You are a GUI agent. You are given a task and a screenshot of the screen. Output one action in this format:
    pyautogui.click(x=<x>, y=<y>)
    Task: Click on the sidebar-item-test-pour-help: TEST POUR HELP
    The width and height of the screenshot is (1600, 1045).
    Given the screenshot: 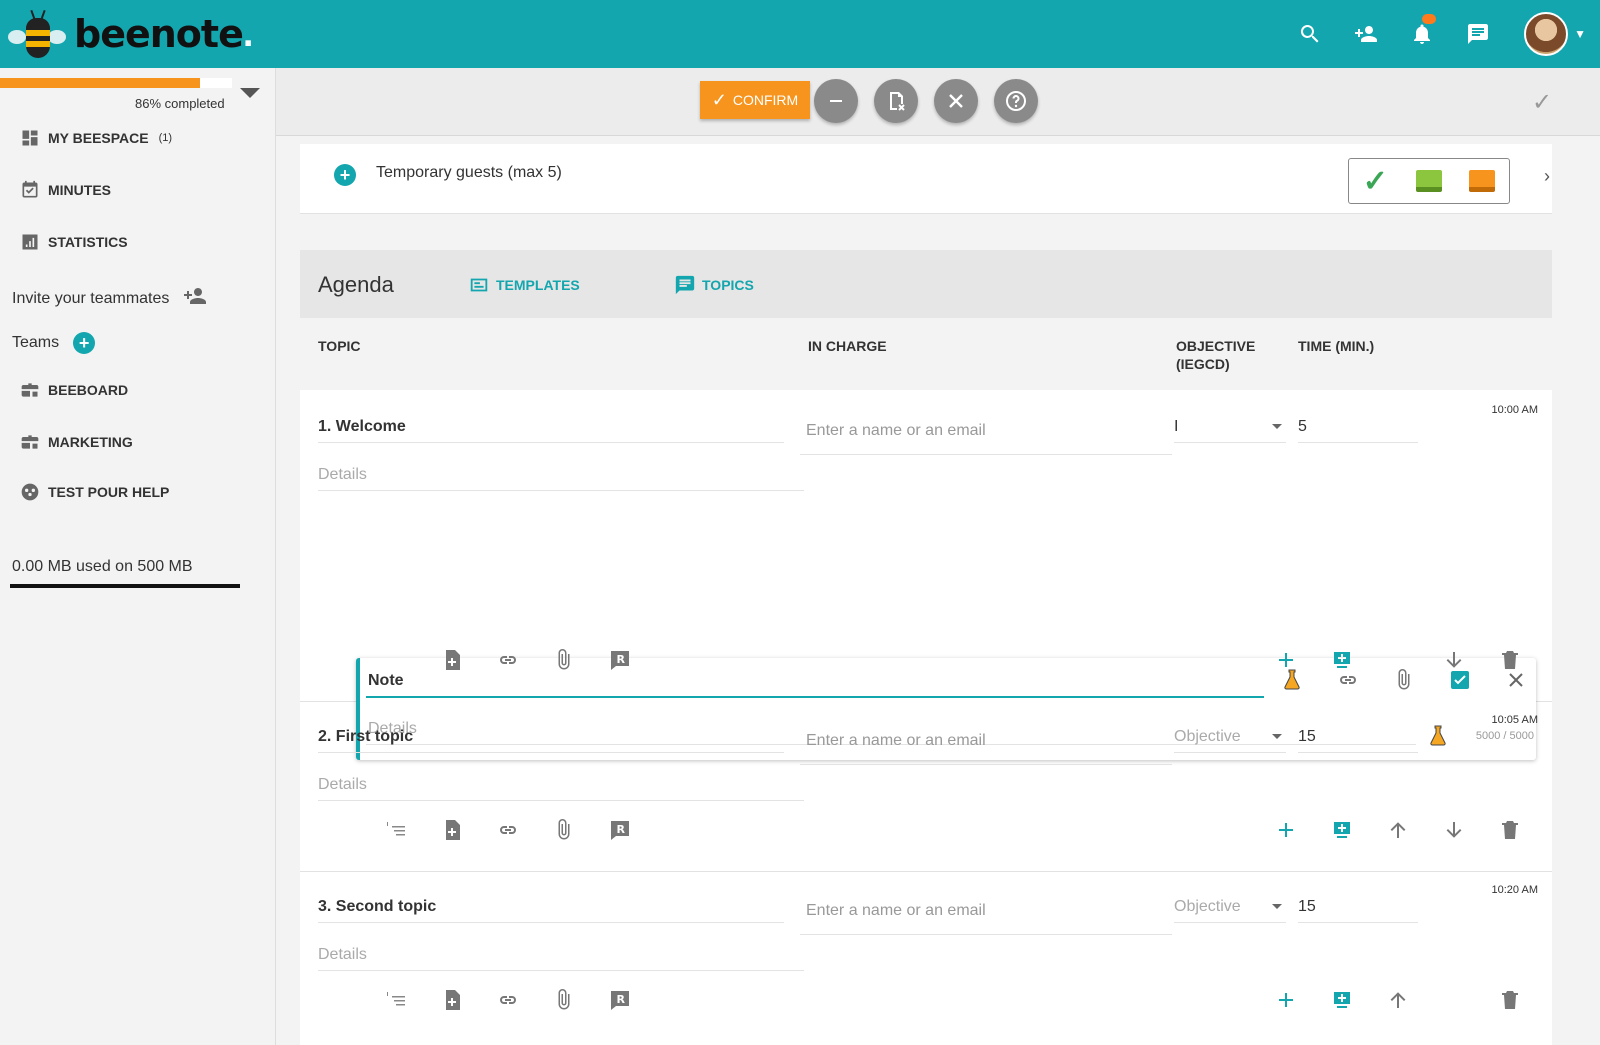 What is the action you would take?
    pyautogui.click(x=94, y=492)
    